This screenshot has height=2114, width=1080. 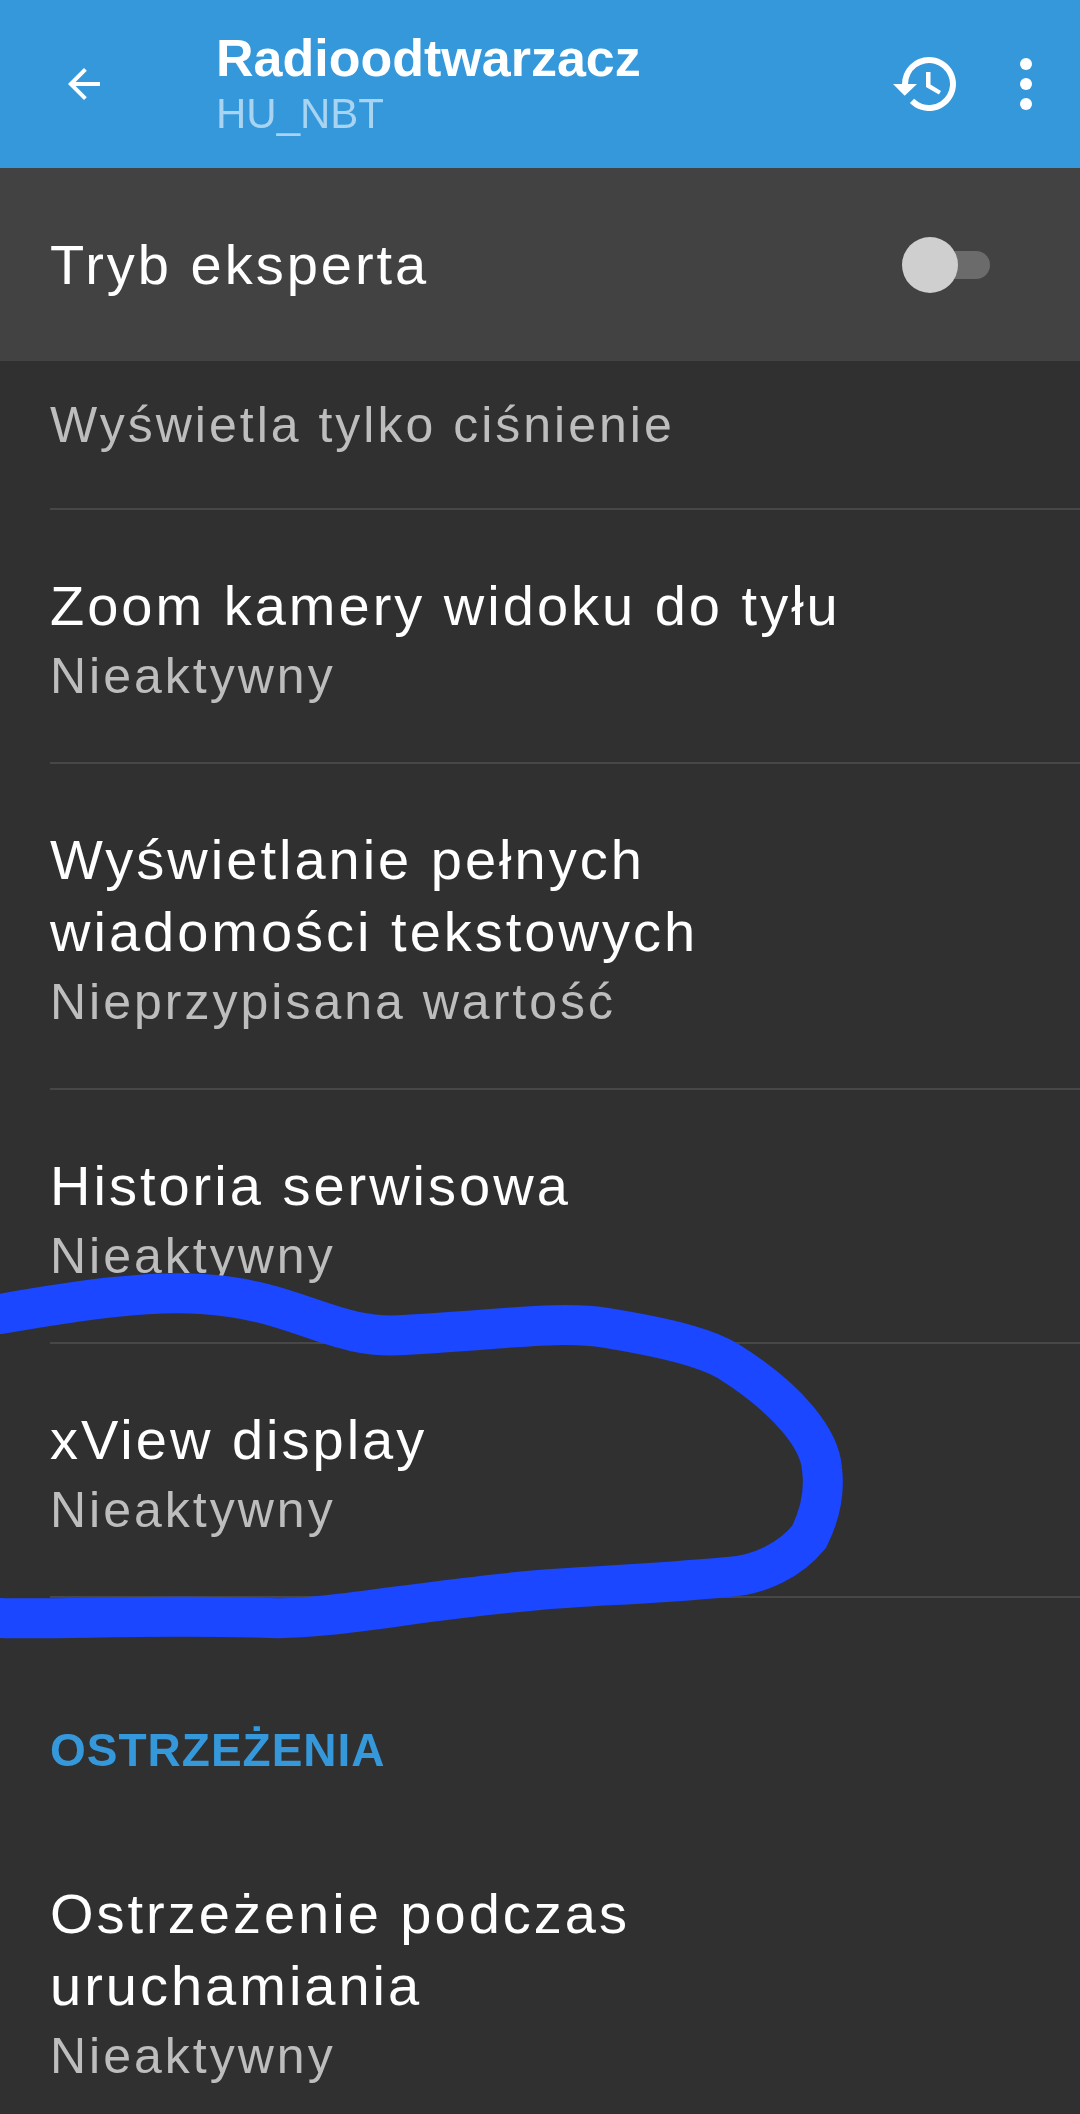 What do you see at coordinates (446, 606) in the screenshot?
I see `setting-title: Zoom kamery widoku do tyłu` at bounding box center [446, 606].